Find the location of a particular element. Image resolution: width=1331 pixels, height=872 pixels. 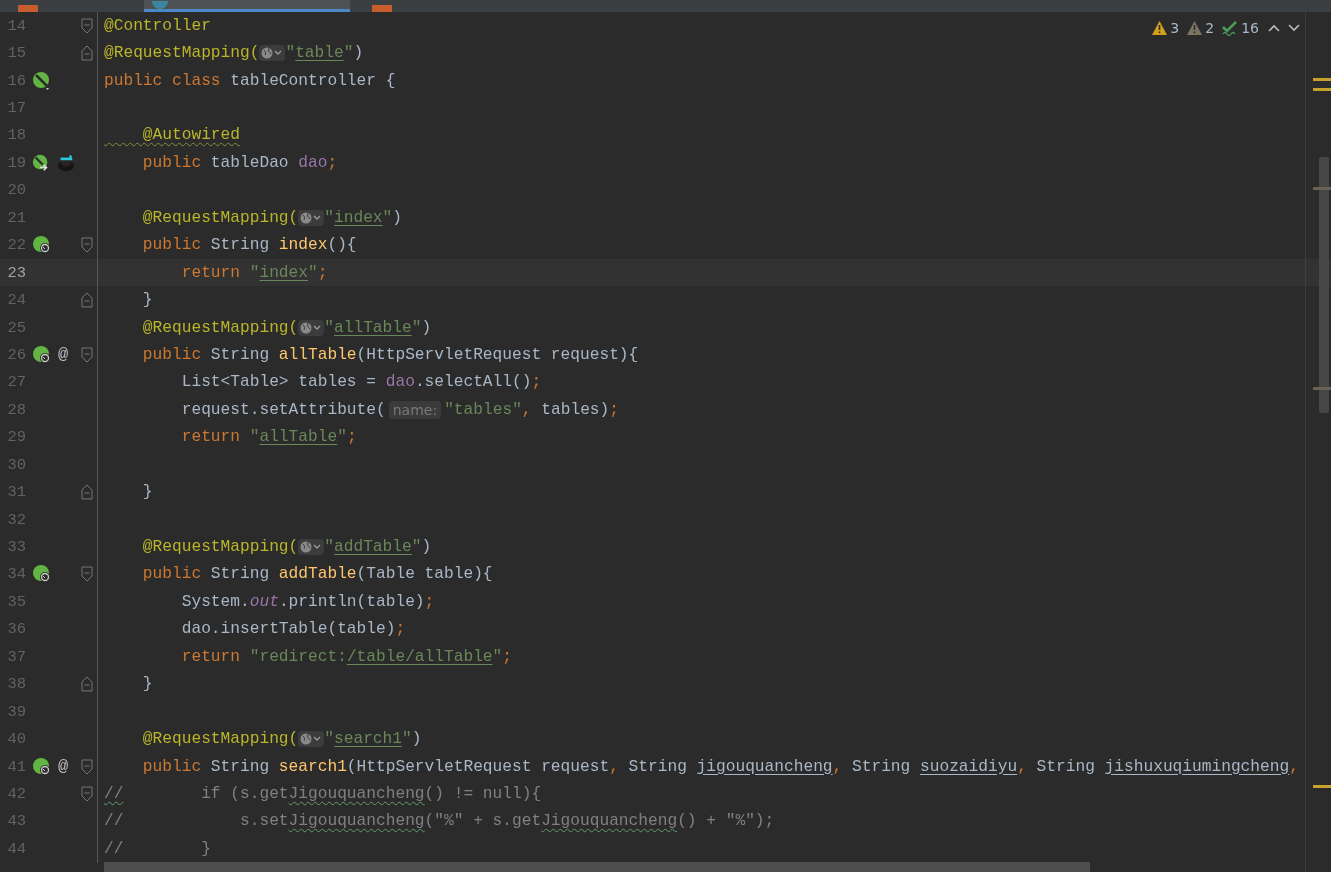

code-text: "table") is located at coordinates (324, 53).